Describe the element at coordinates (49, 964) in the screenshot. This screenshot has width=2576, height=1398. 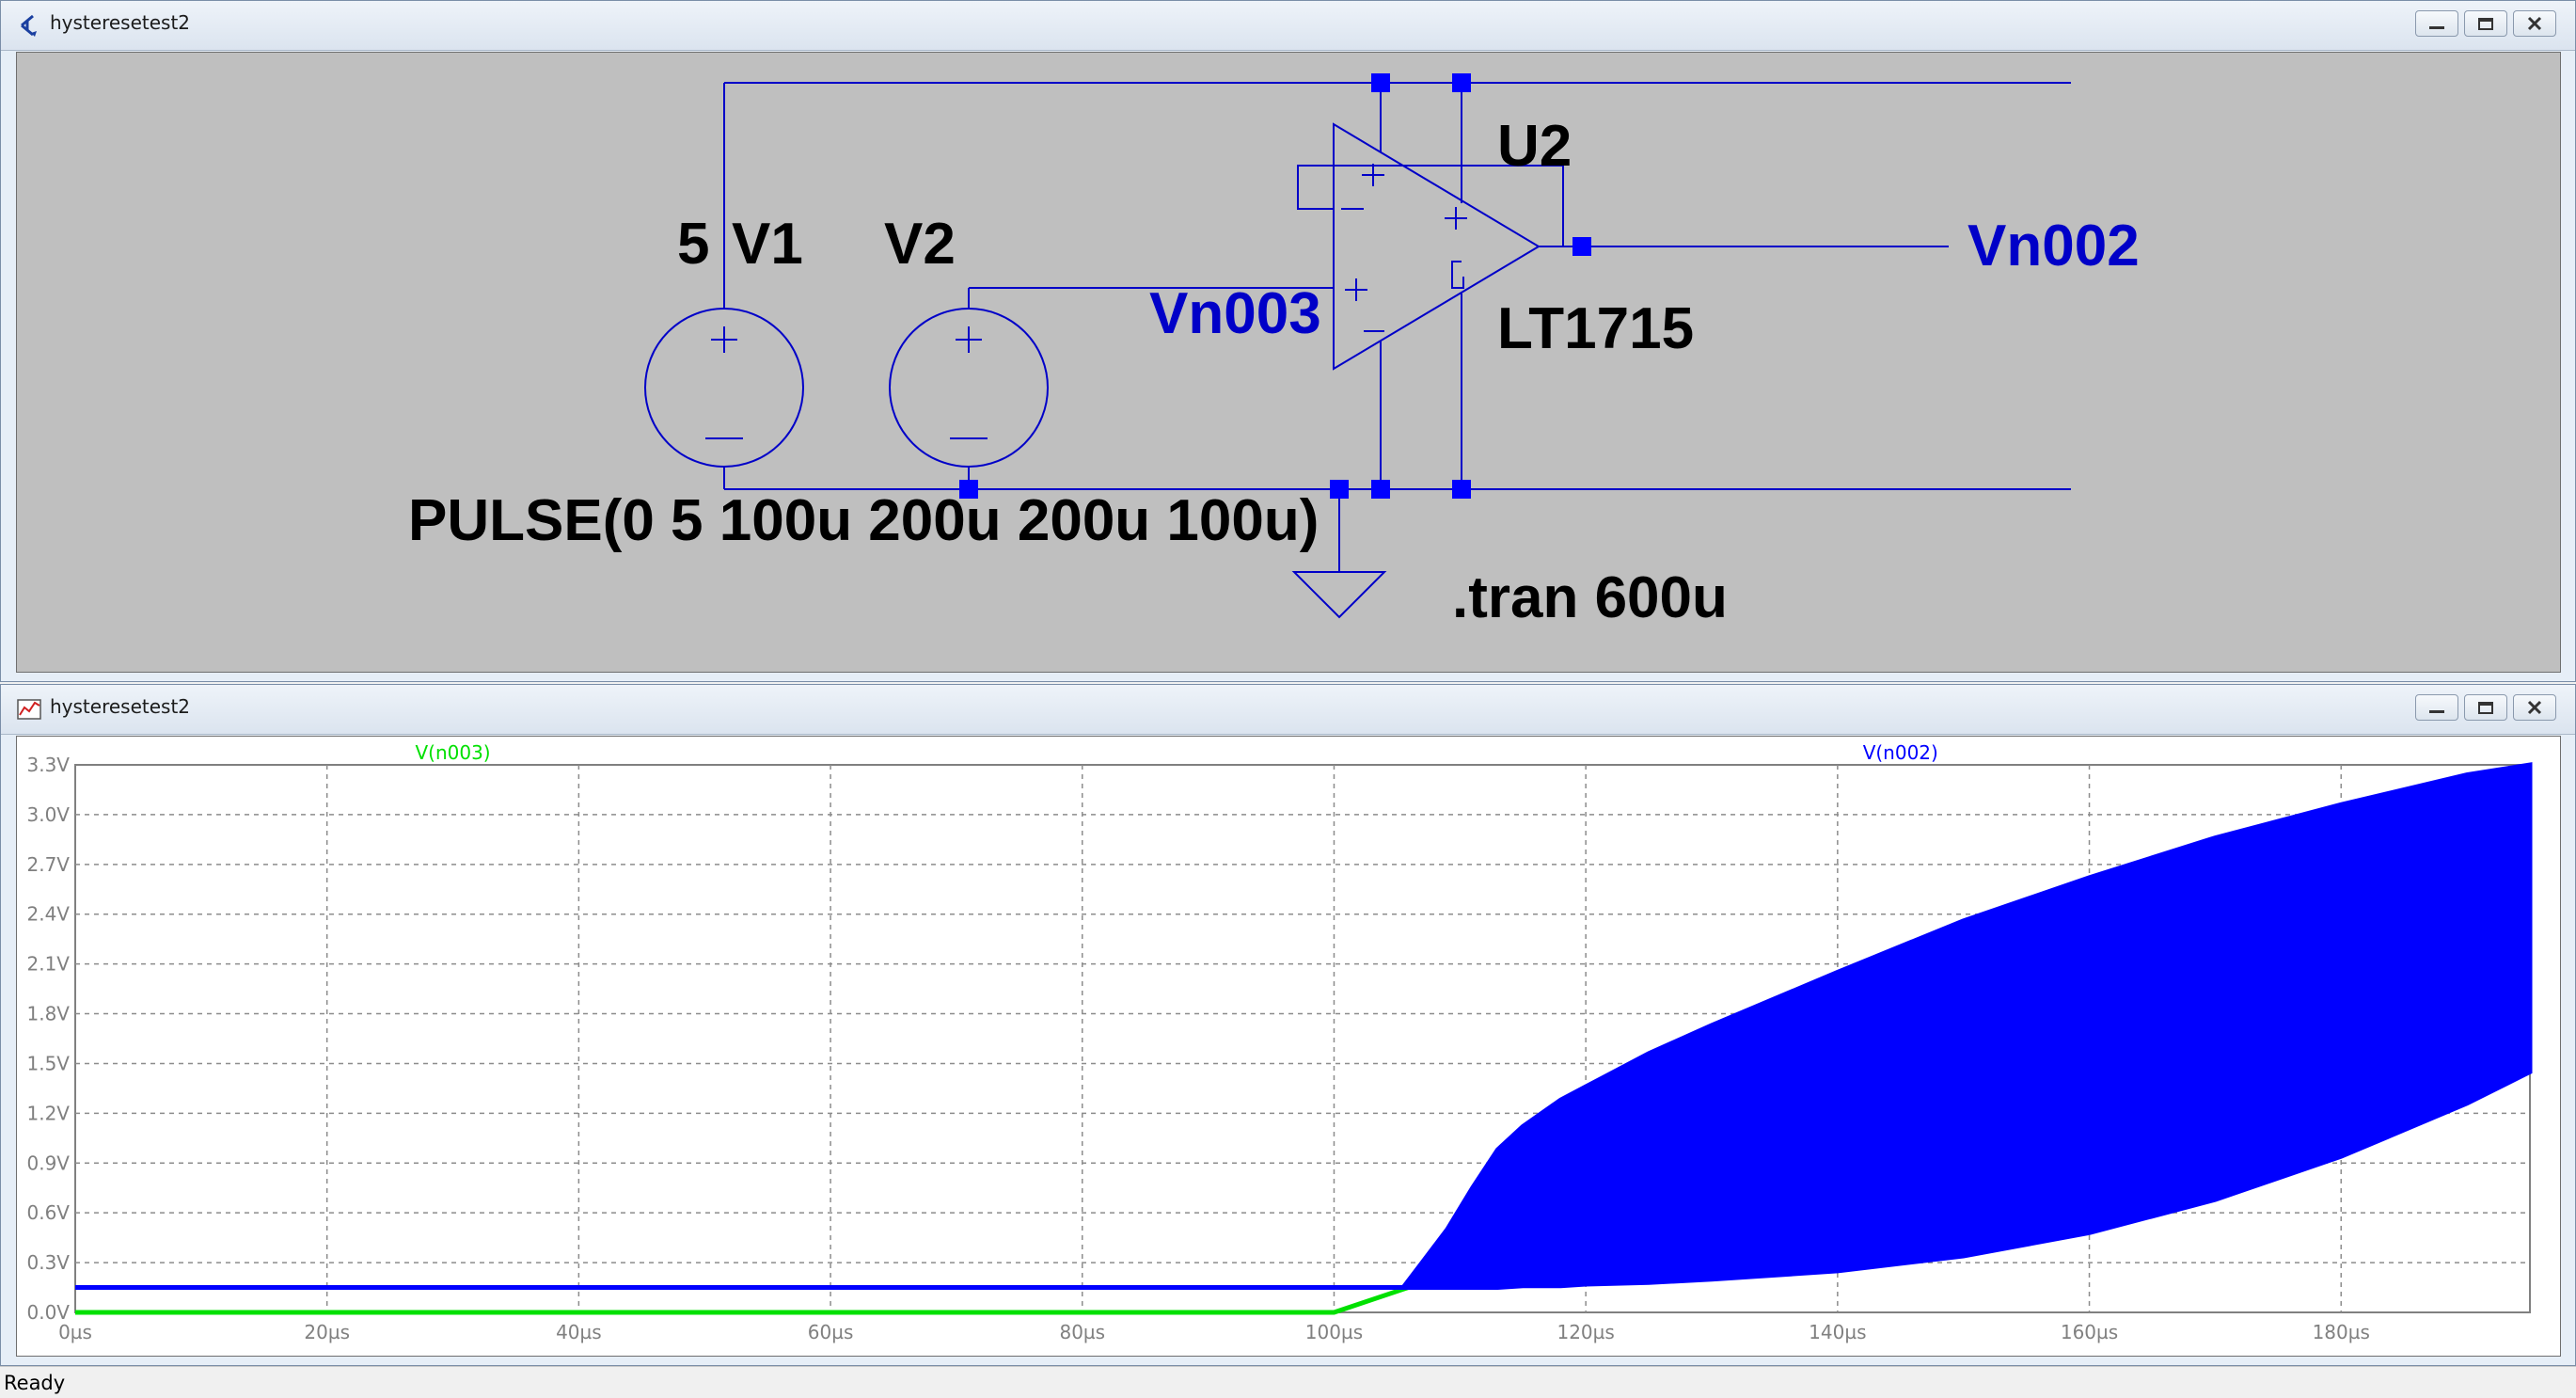
I see `y-tick-label: 2.1V` at that location.